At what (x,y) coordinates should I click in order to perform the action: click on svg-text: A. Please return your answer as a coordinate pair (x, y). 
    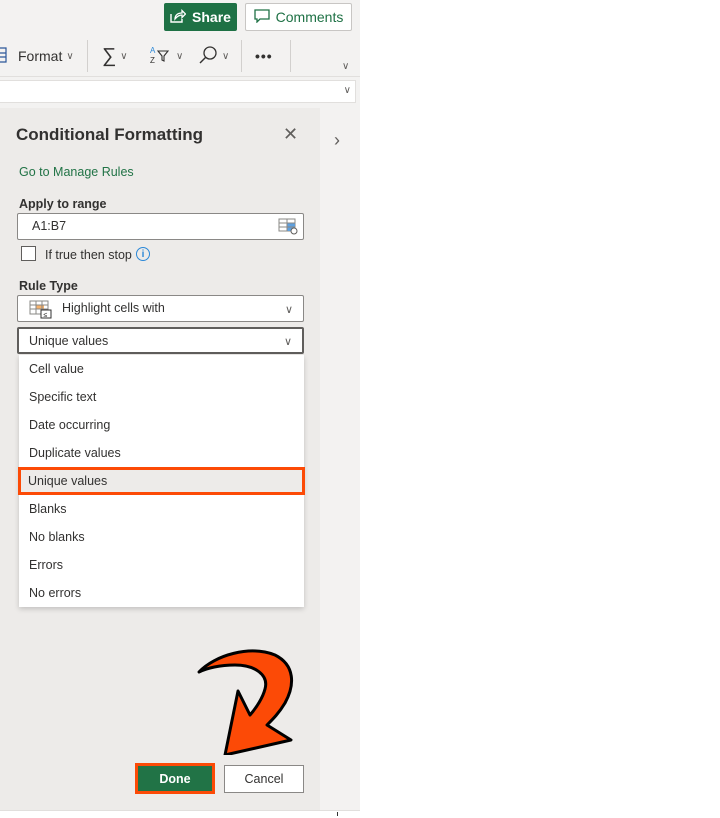
    Looking at the image, I should click on (153, 50).